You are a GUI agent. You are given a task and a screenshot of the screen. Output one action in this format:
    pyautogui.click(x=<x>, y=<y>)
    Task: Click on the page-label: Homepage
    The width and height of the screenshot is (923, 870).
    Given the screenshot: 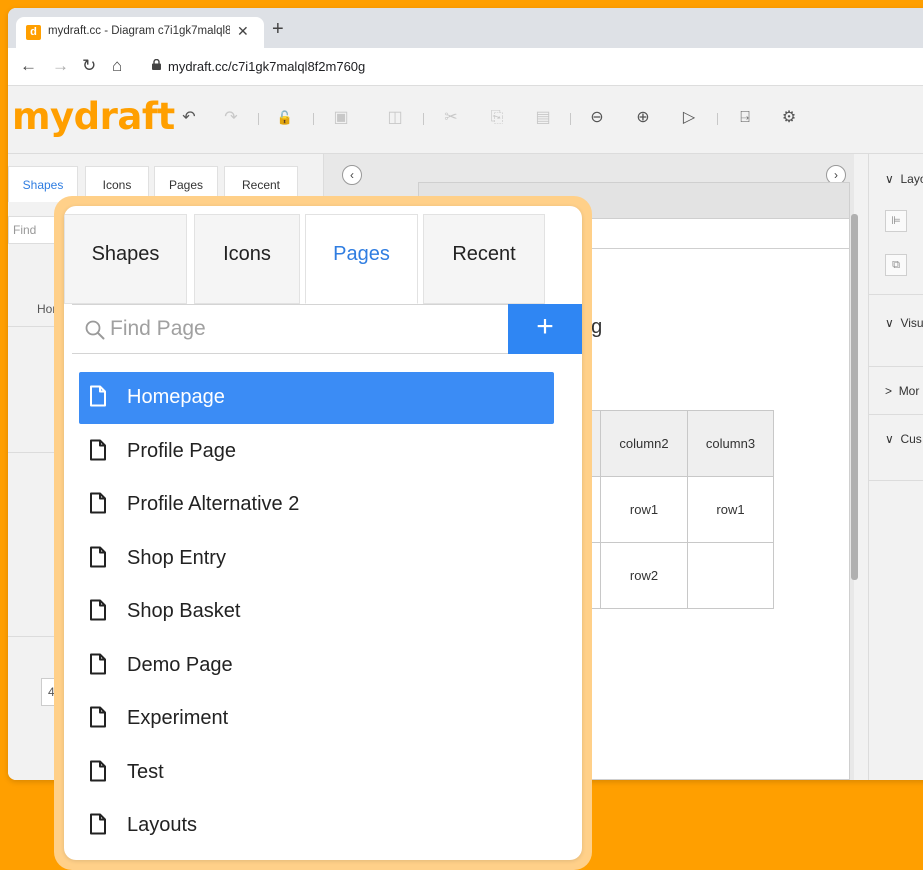 What is the action you would take?
    pyautogui.click(x=176, y=397)
    